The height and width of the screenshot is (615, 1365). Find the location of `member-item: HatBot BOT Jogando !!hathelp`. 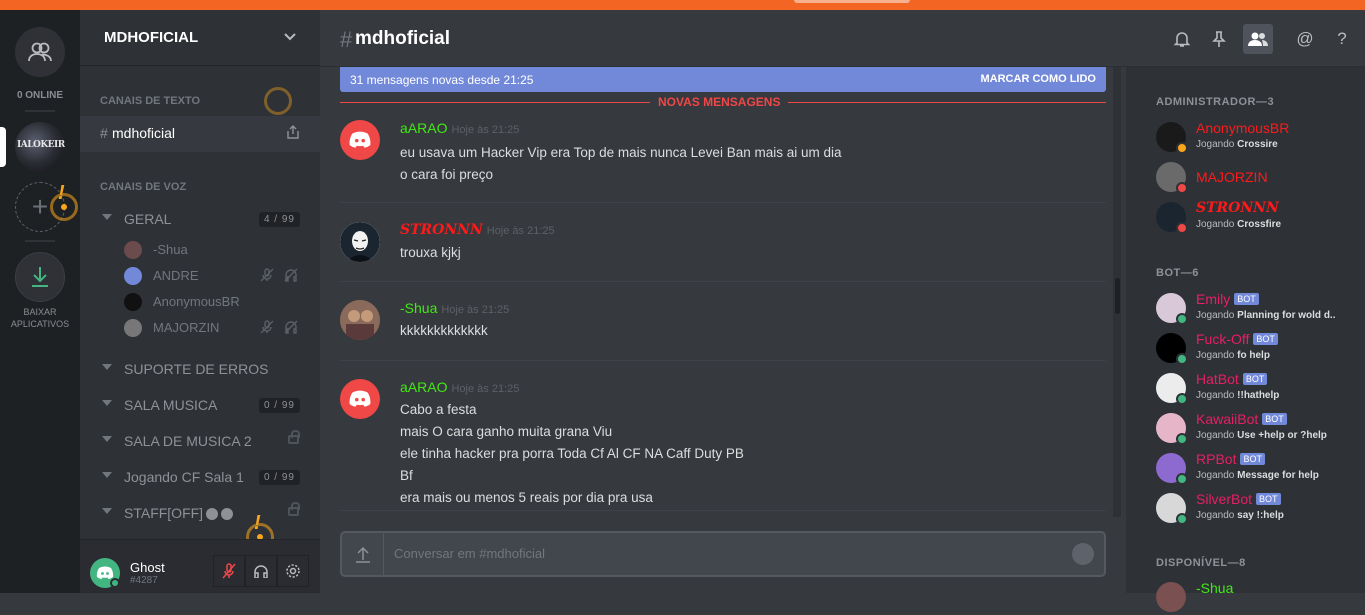

member-item: HatBot BOT Jogando !!hathelp is located at coordinates (1256, 388).